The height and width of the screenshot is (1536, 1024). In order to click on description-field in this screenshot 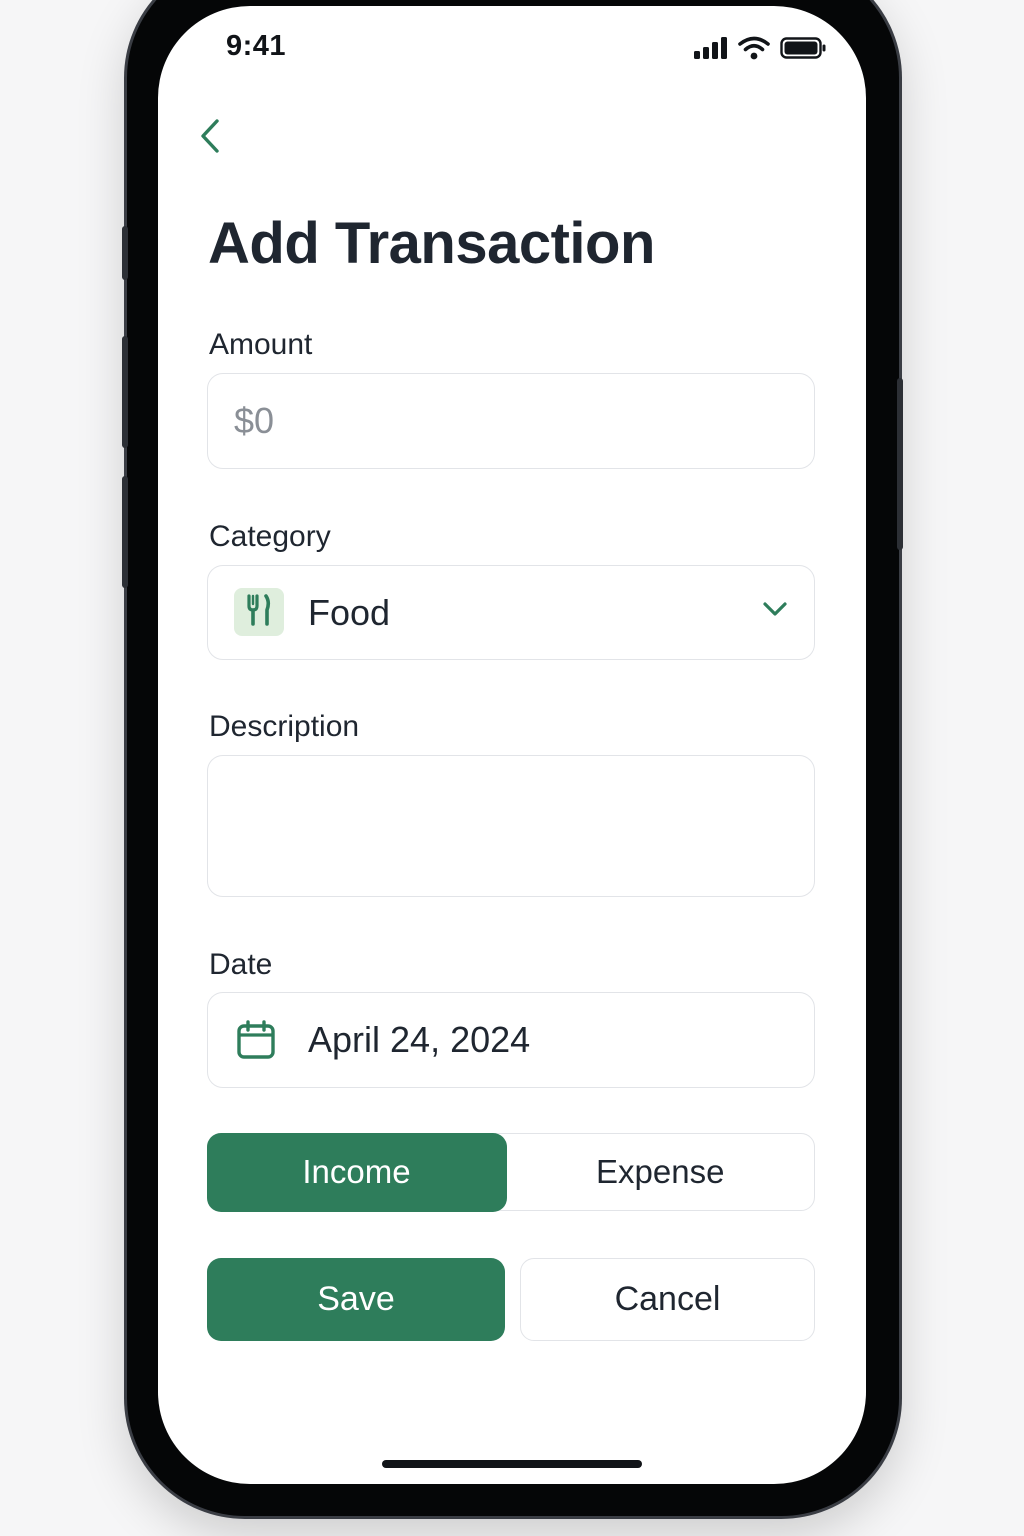, I will do `click(511, 826)`.